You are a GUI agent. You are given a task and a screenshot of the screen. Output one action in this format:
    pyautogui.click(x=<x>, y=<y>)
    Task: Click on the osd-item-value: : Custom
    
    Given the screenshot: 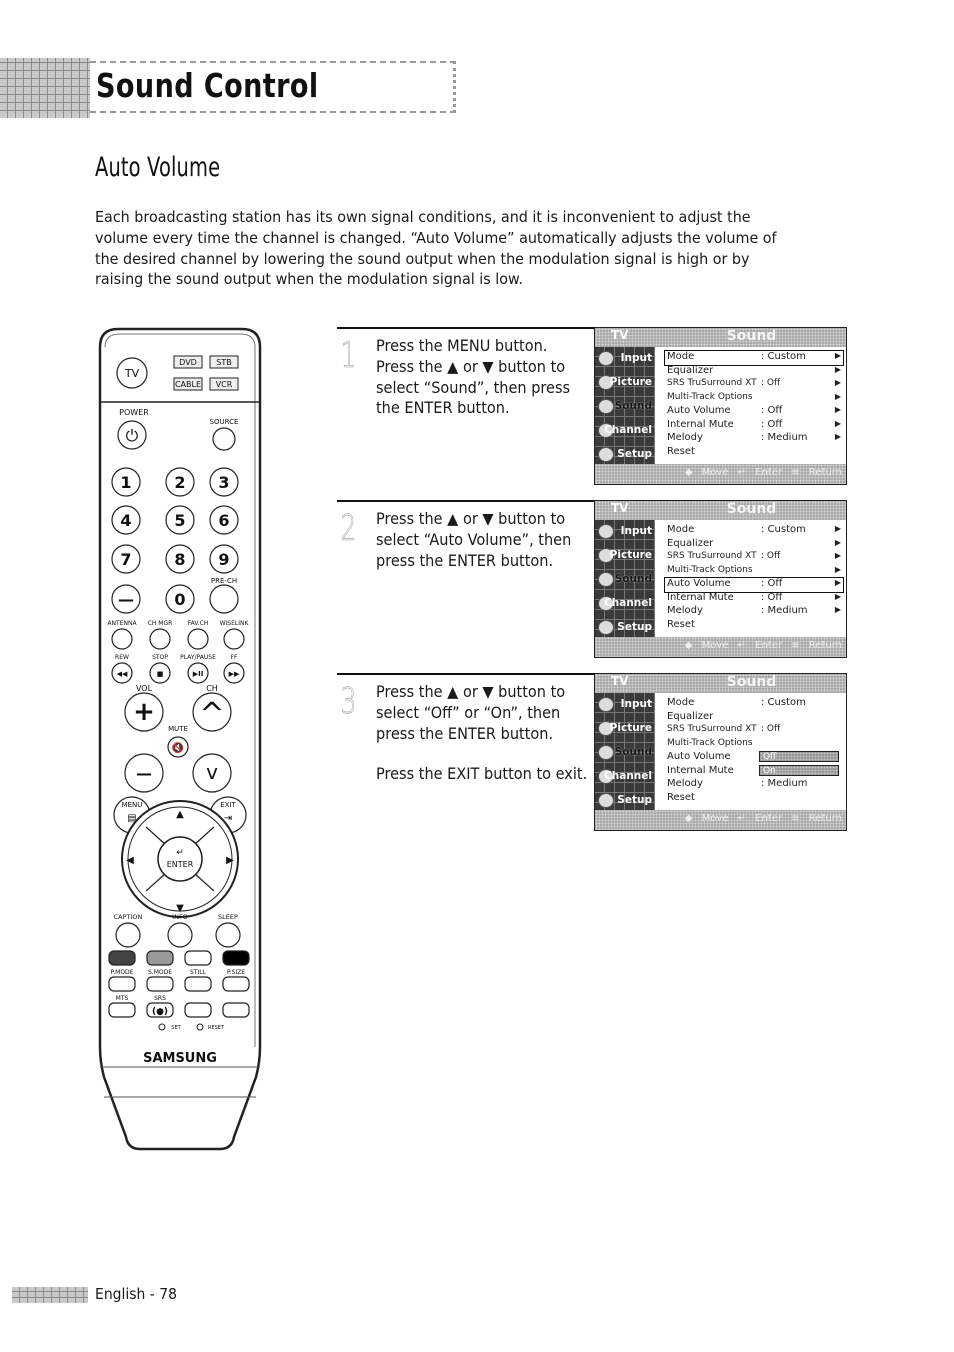 What is the action you would take?
    pyautogui.click(x=783, y=702)
    